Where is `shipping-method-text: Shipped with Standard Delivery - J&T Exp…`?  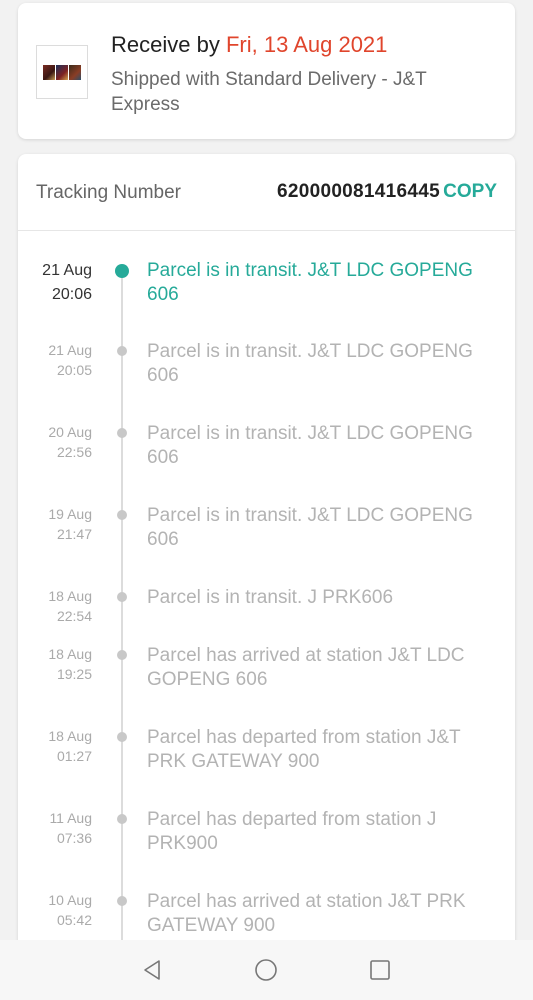 shipping-method-text: Shipped with Standard Delivery - J&T Exp… is located at coordinates (269, 92).